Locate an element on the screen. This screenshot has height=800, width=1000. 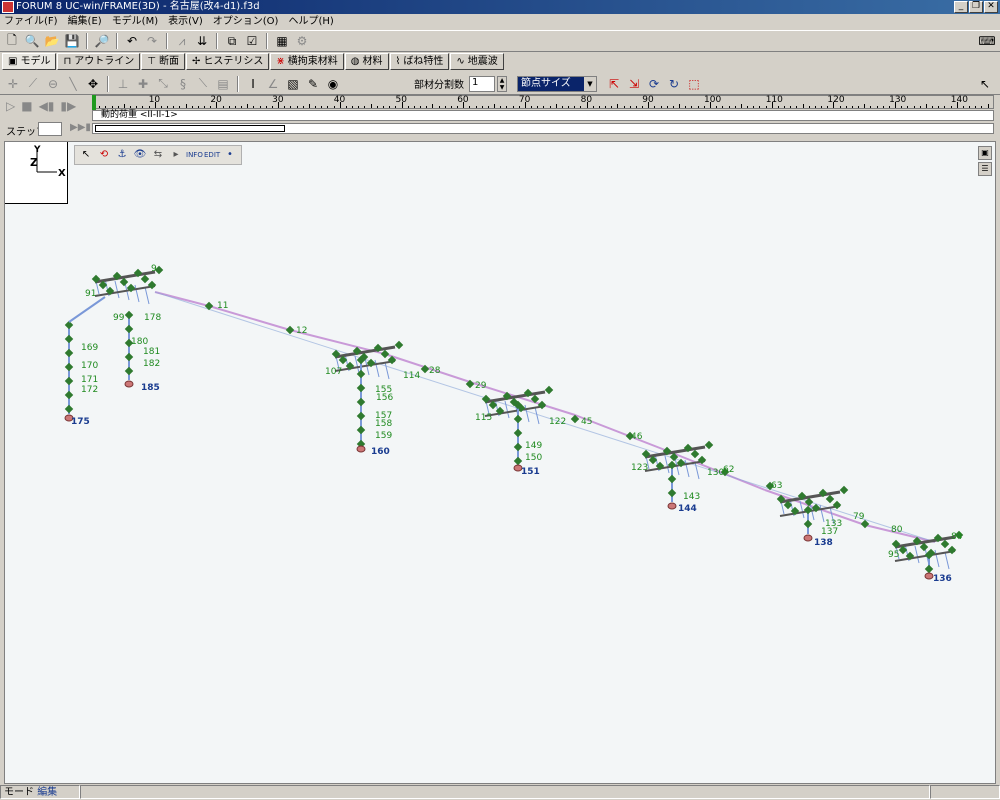
beam-icon: ⟍ is located at coordinates (203, 84).